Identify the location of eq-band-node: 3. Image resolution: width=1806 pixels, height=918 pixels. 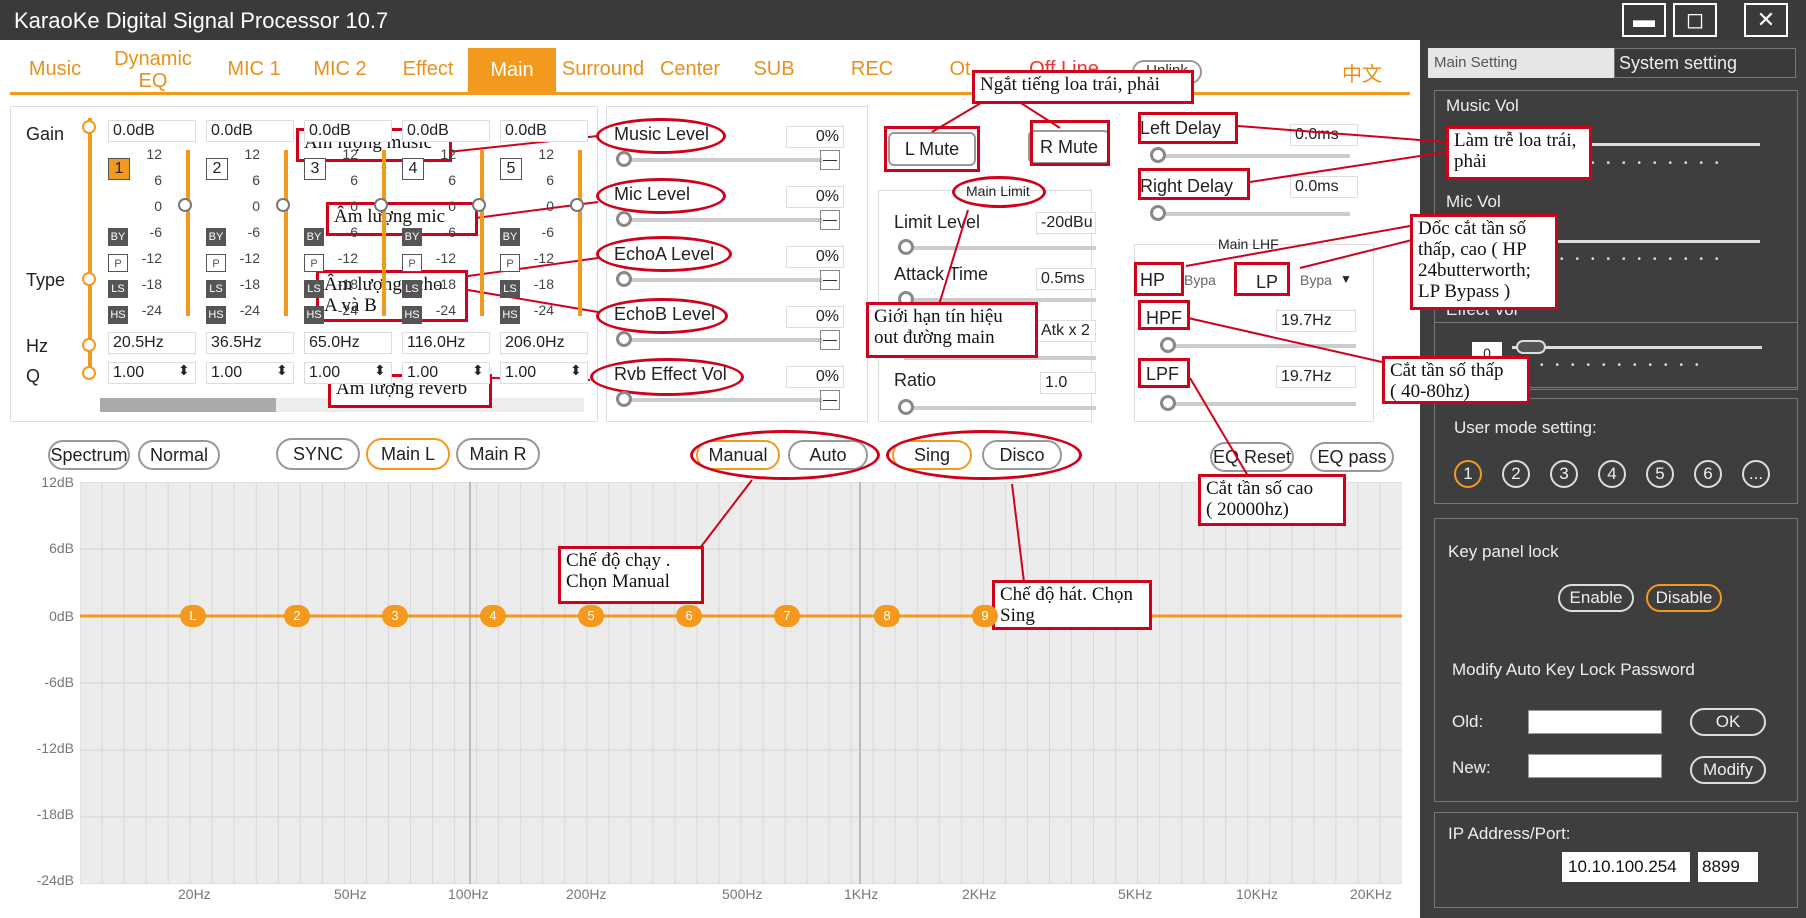
(395, 616).